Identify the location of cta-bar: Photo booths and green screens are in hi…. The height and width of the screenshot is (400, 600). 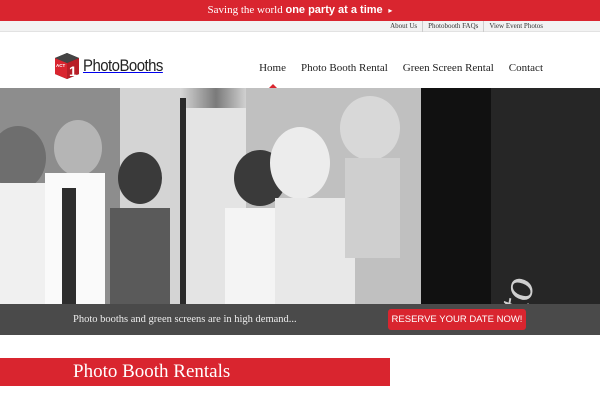
(300, 319).